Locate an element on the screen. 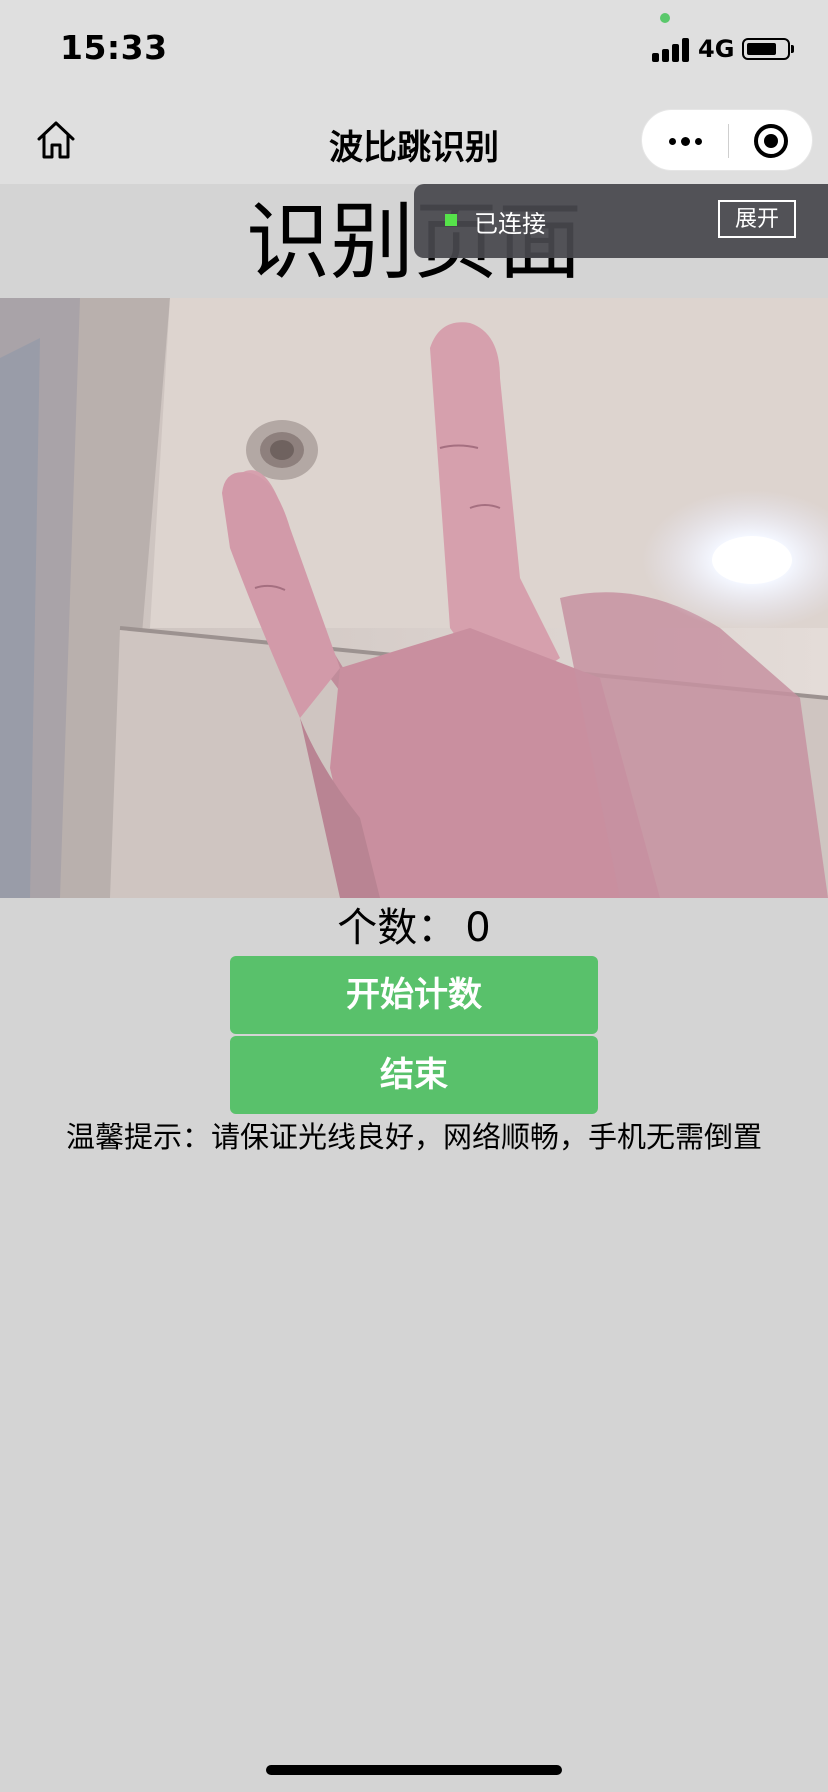 Image resolution: width=828 pixels, height=1792 pixels. more-dots-icon is located at coordinates (685, 141).